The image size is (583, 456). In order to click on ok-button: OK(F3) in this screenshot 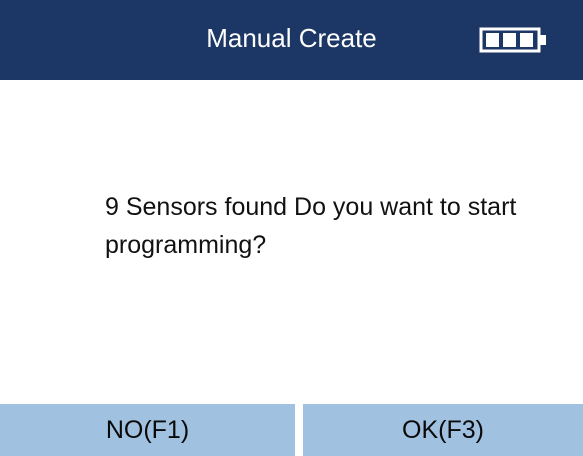, I will do `click(443, 430)`.